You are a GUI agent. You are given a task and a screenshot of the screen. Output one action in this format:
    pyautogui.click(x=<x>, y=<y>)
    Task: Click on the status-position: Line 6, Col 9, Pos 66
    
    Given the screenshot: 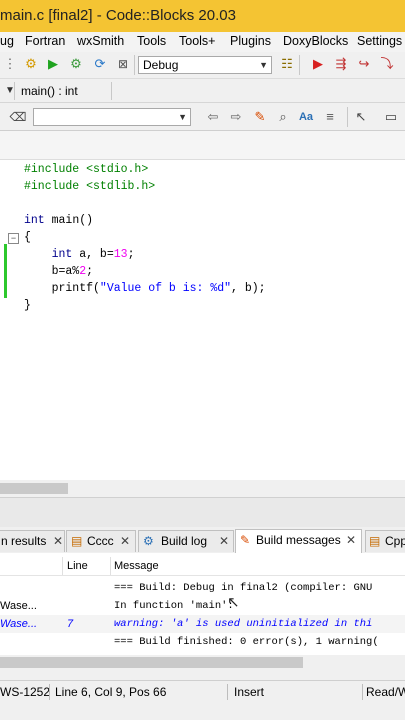 What is the action you would take?
    pyautogui.click(x=111, y=692)
    